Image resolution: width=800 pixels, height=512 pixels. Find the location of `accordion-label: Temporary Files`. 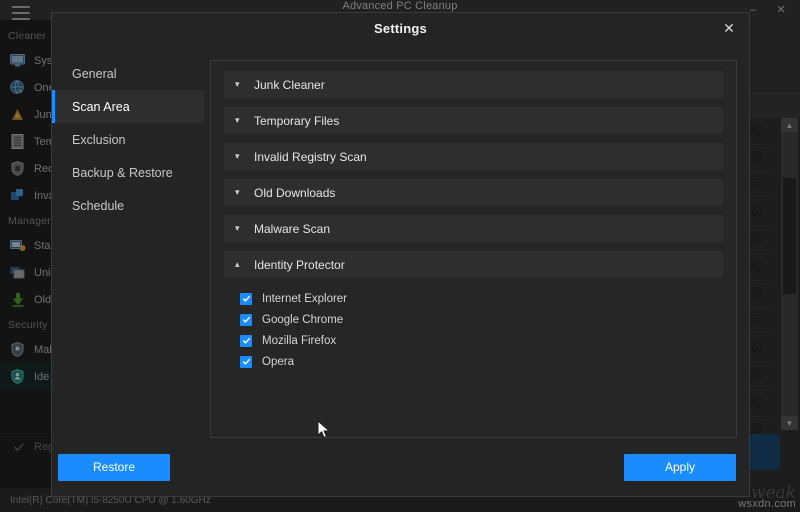

accordion-label: Temporary Files is located at coordinates (297, 120).